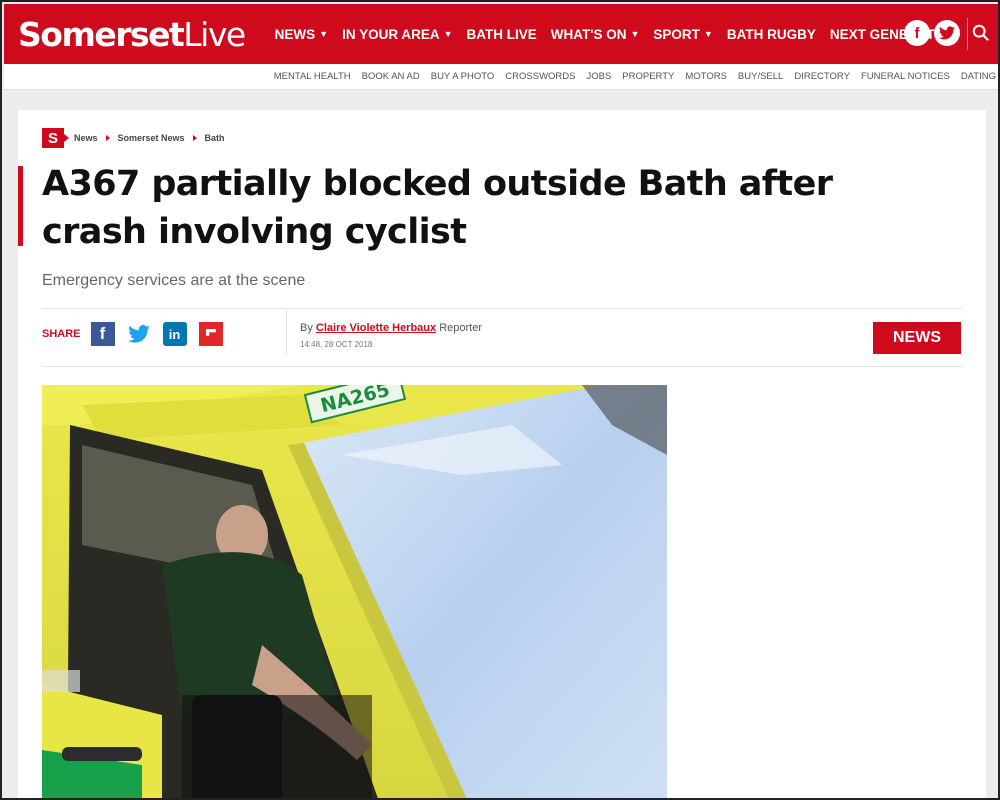 This screenshot has height=800, width=1000. Describe the element at coordinates (174, 280) in the screenshot. I see `article-standfirst: Emergency services are at the scene` at that location.